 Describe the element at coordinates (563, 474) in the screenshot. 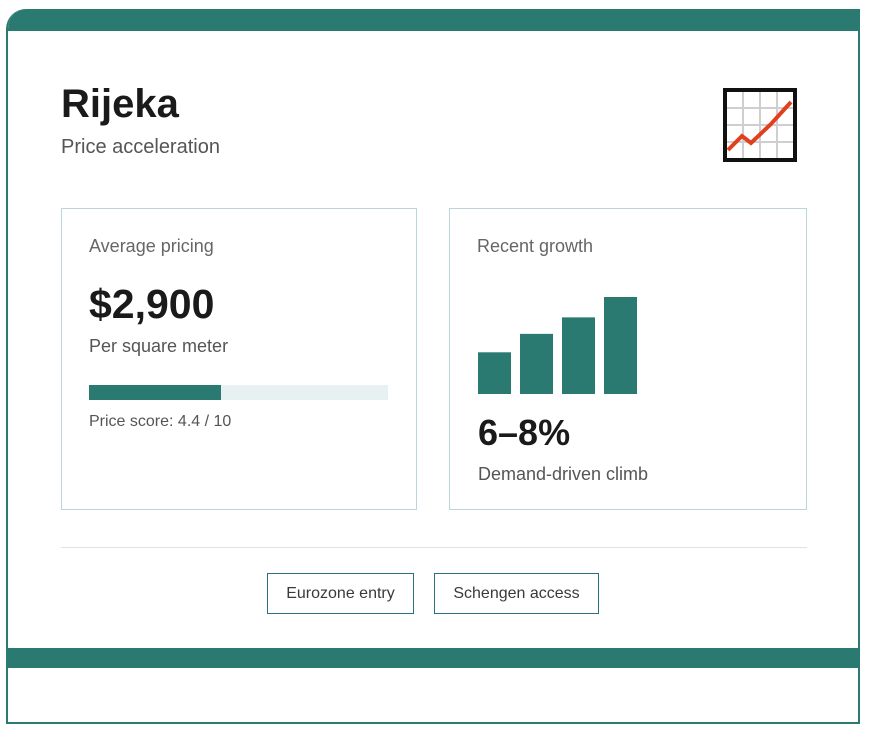

I see `growth-description: Demand-driven climb` at that location.